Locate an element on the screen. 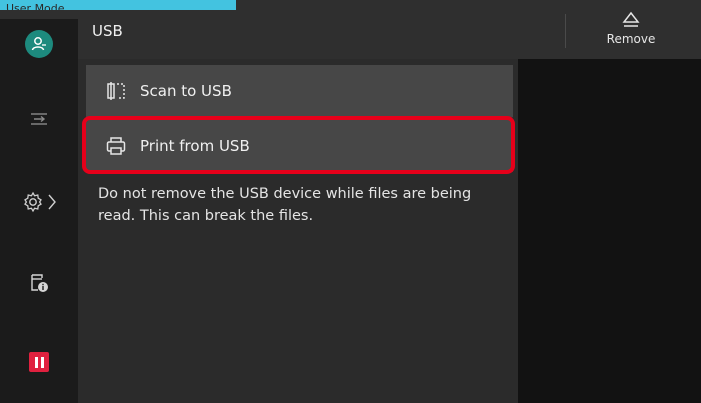  device-status-button is located at coordinates (39, 283).